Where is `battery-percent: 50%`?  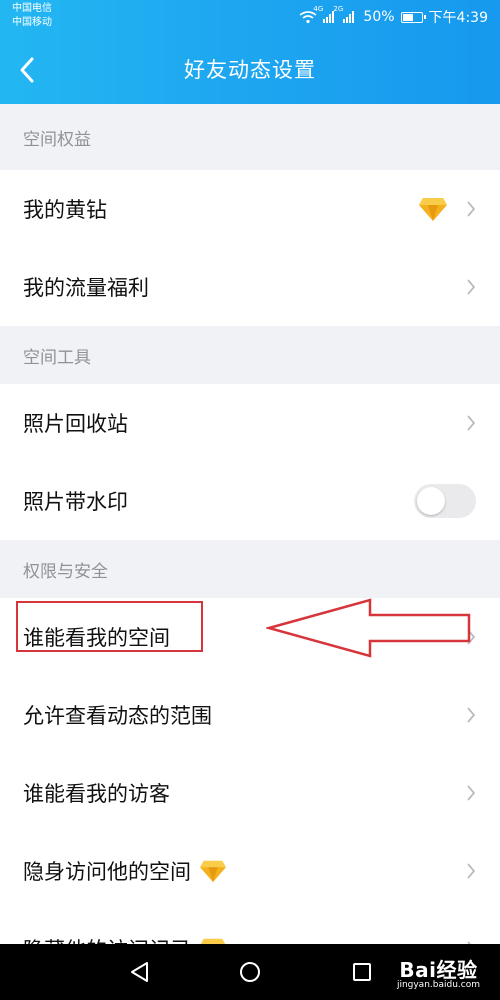
battery-percent: 50% is located at coordinates (379, 17).